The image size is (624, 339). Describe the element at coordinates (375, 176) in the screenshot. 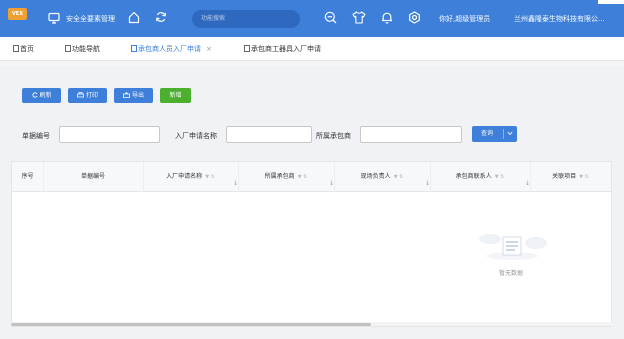

I see `column-label: 现场负责人` at that location.